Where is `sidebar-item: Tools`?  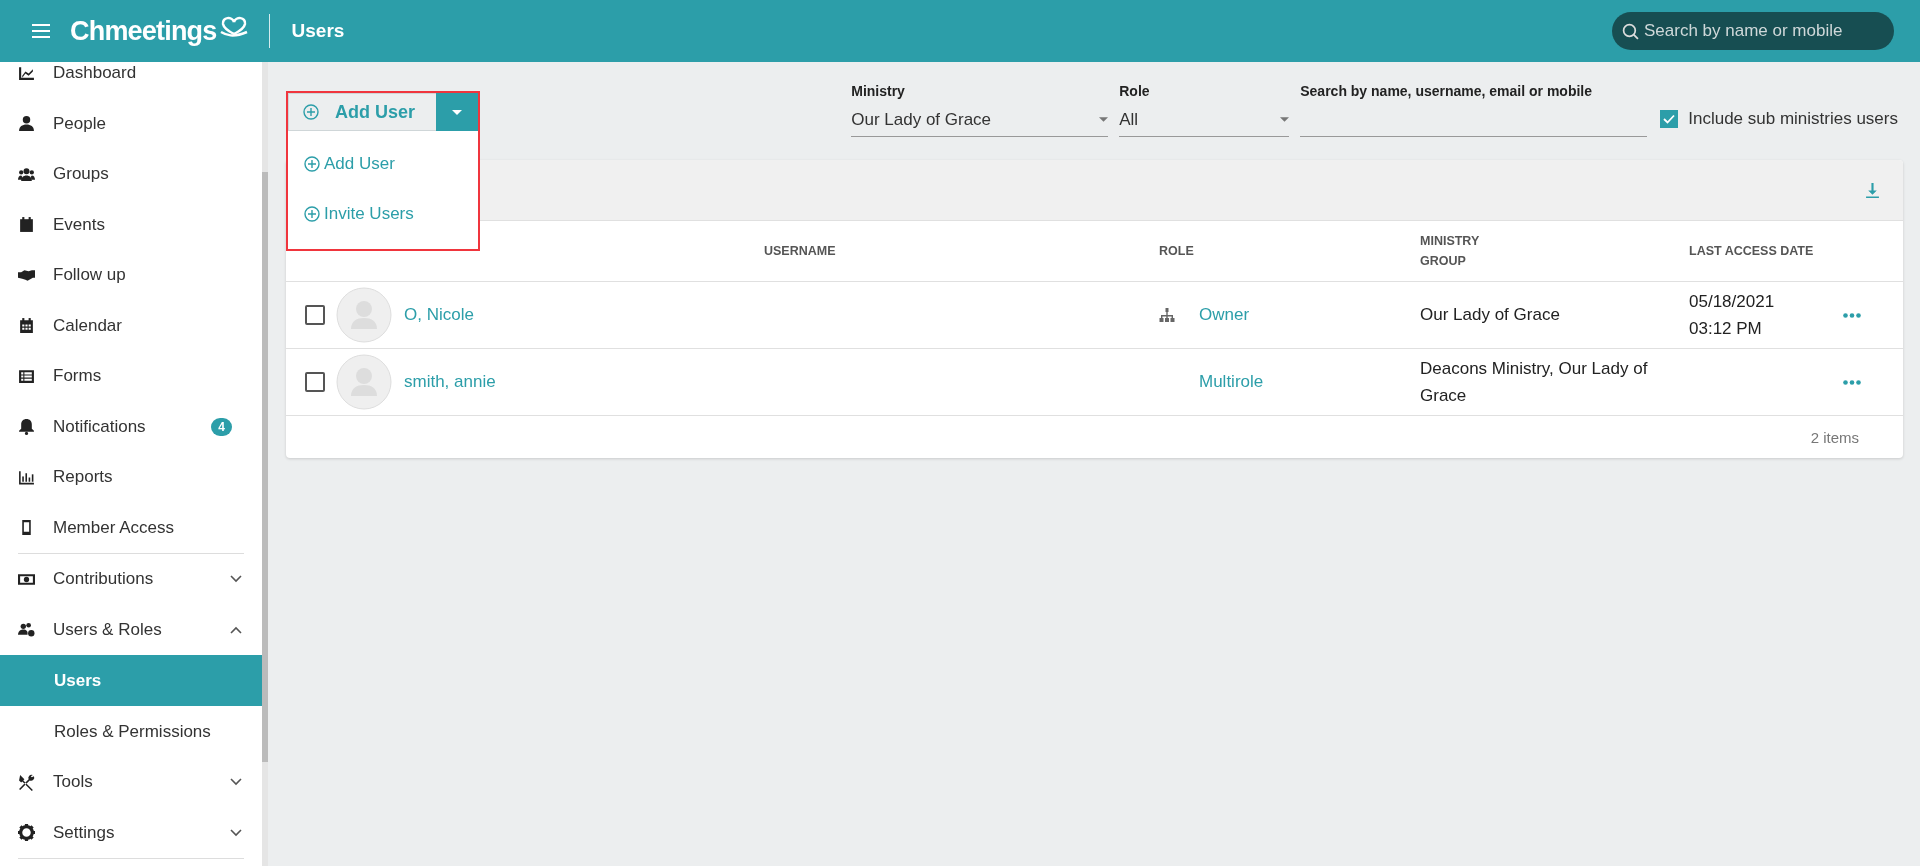
sidebar-item: Tools is located at coordinates (131, 782).